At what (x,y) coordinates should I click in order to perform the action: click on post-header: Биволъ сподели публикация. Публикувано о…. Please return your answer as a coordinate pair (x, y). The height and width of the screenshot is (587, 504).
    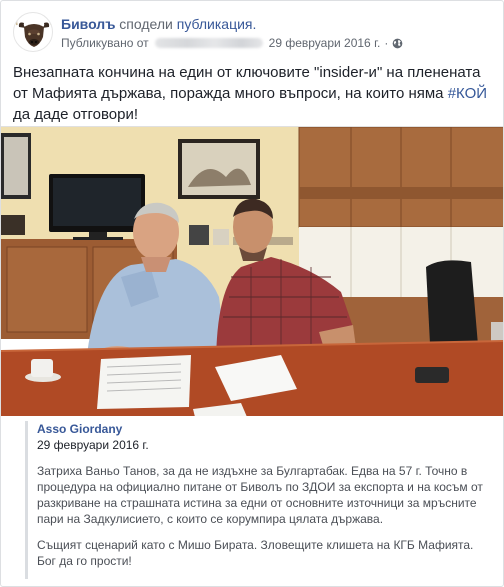
    Looking at the image, I should click on (208, 33).